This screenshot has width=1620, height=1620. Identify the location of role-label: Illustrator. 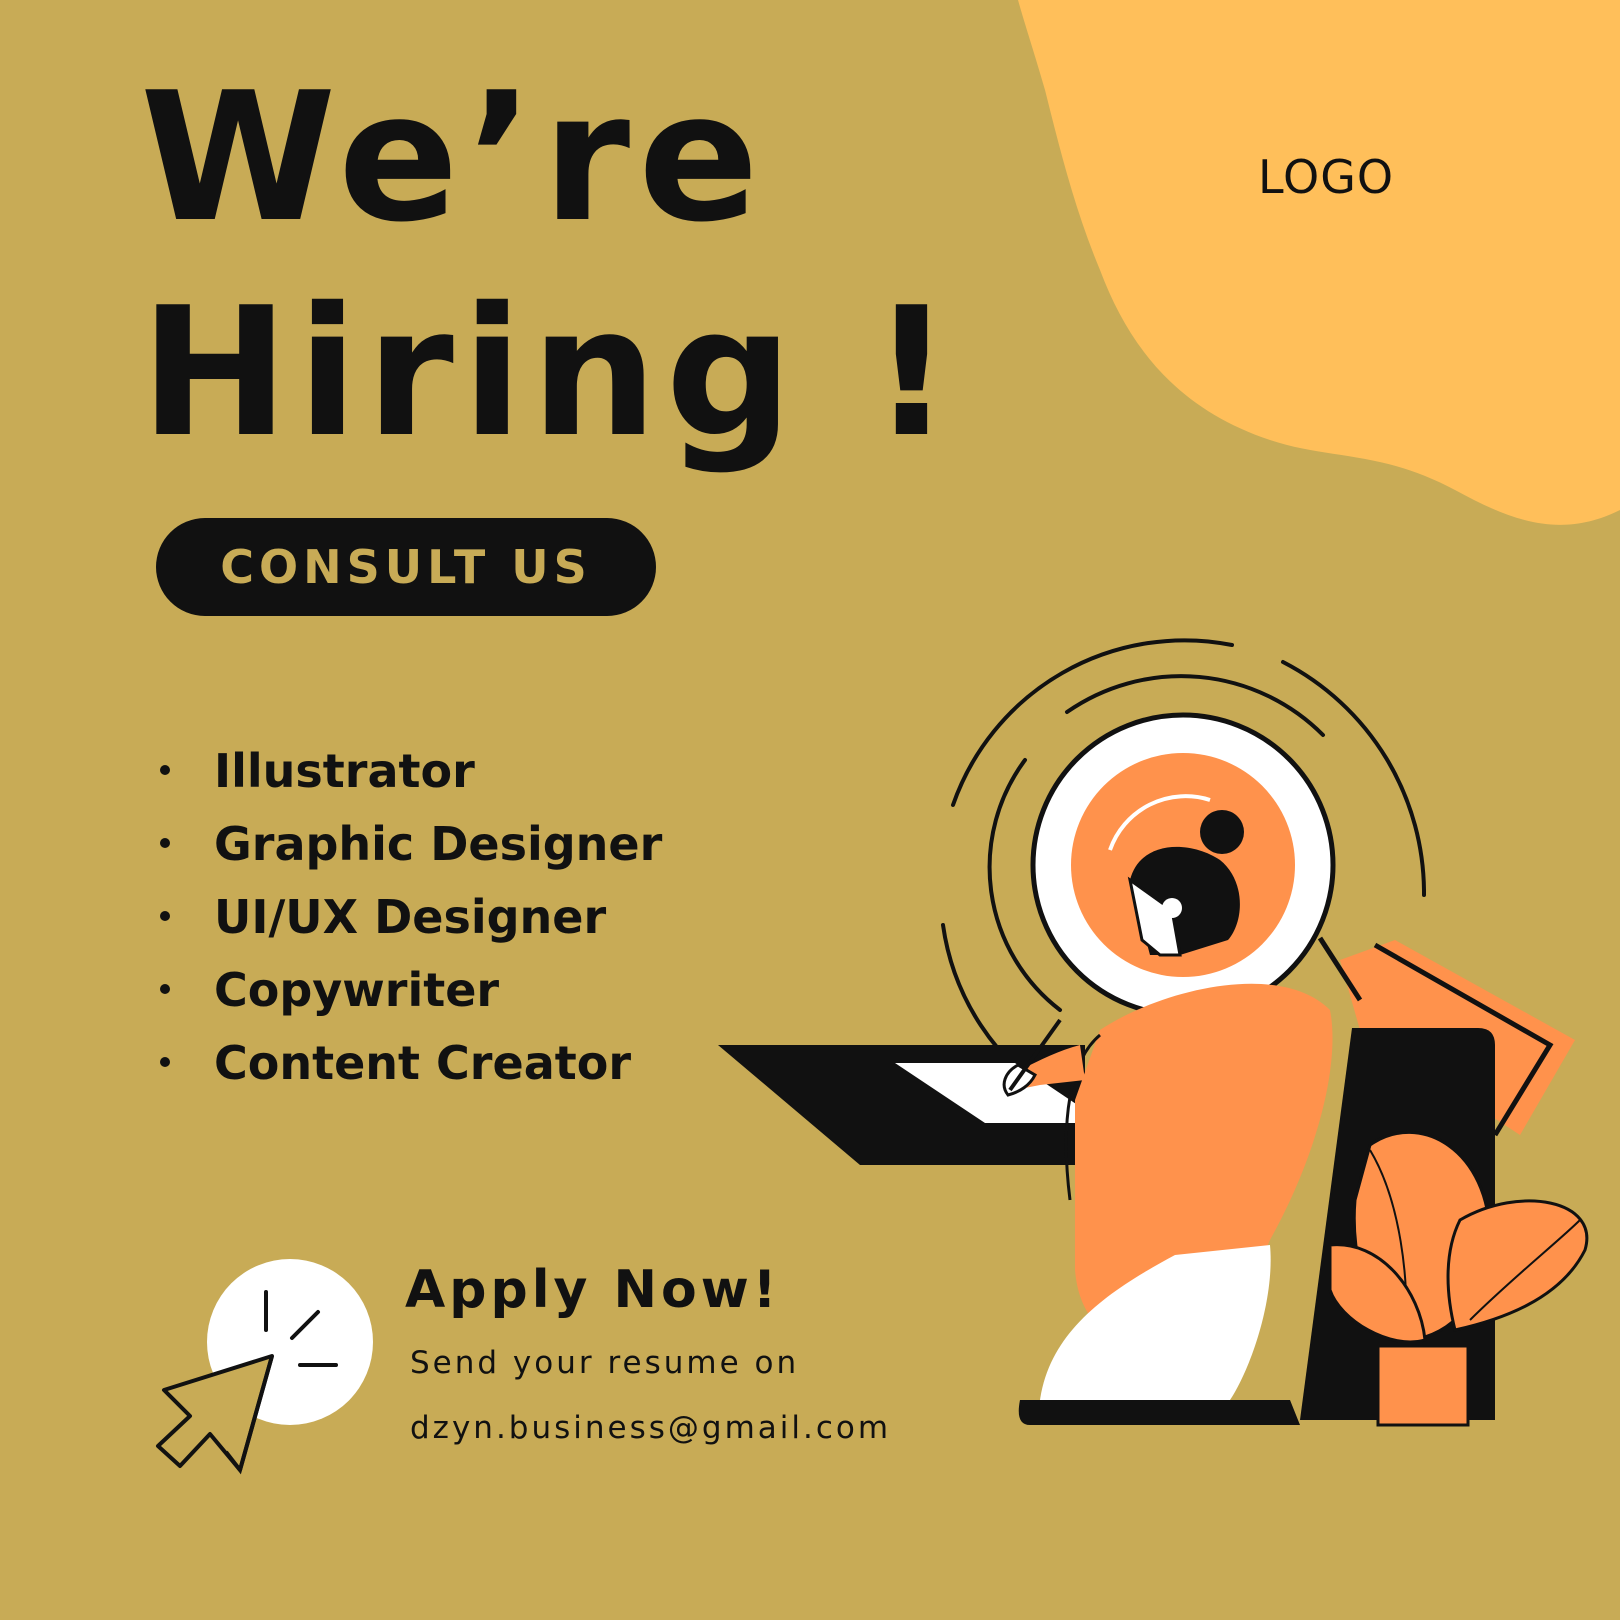
(344, 771).